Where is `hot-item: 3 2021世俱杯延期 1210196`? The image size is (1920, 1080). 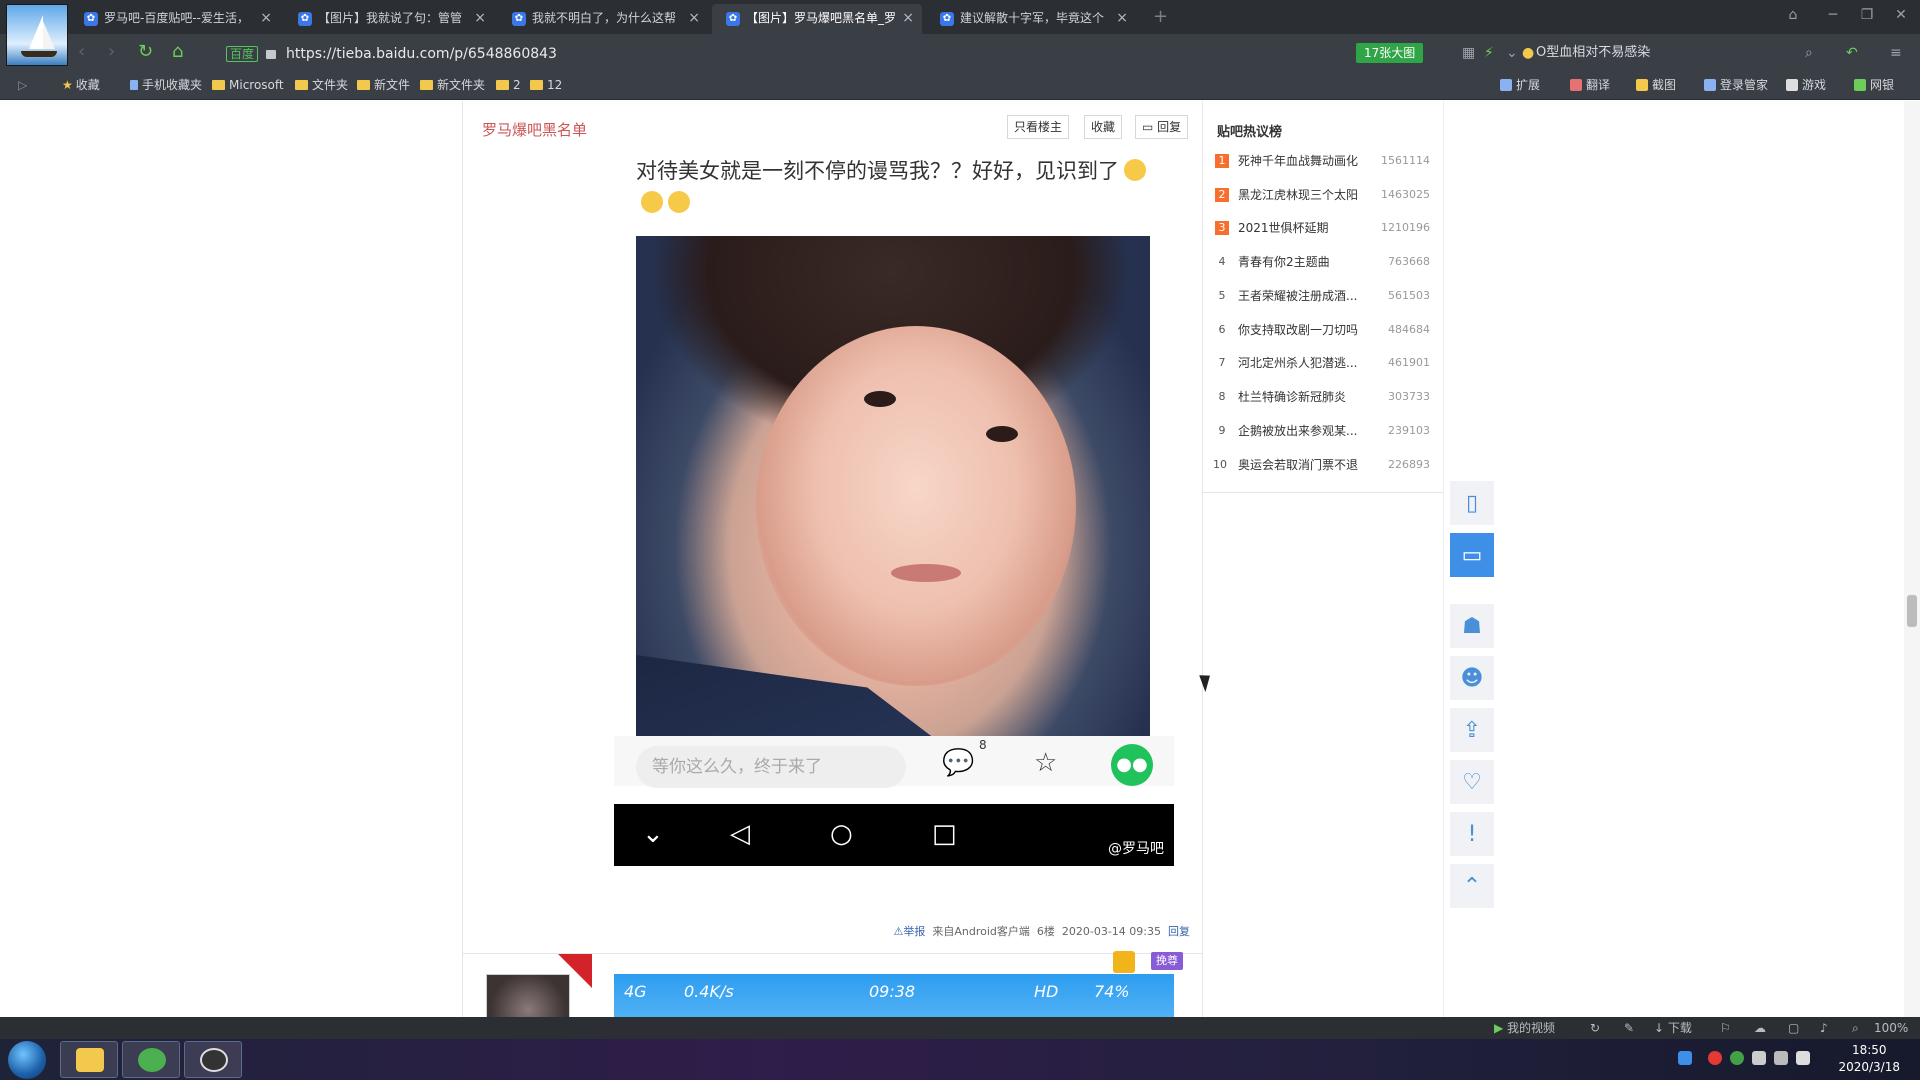
hot-item: 3 2021世俱杯延期 1210196 is located at coordinates (1322, 228).